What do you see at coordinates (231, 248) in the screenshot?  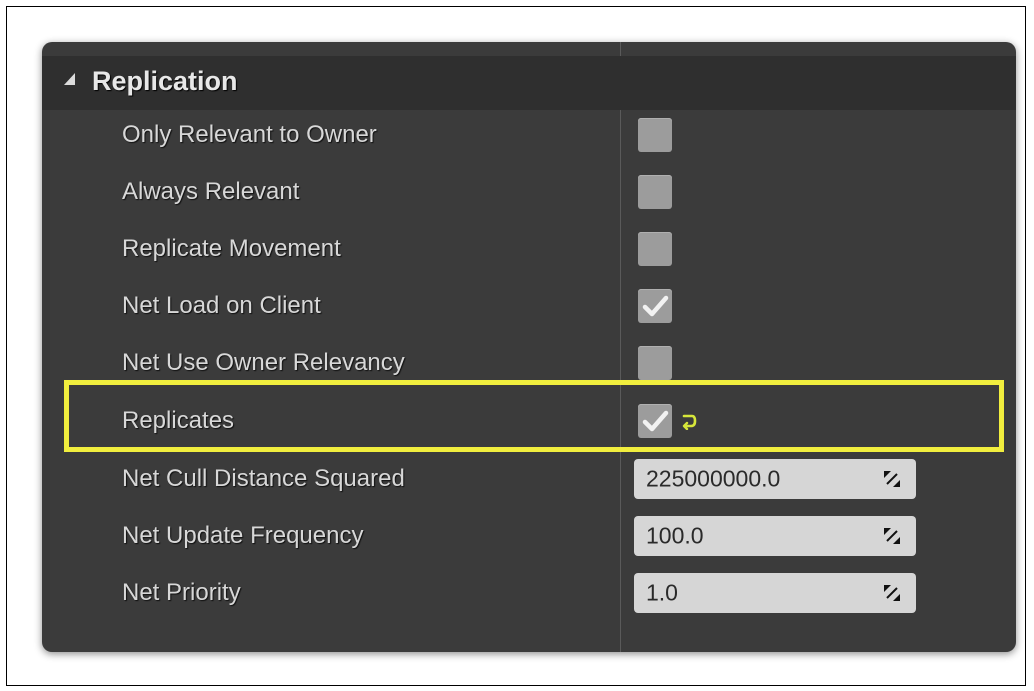 I see `property-label: Replicate Movement` at bounding box center [231, 248].